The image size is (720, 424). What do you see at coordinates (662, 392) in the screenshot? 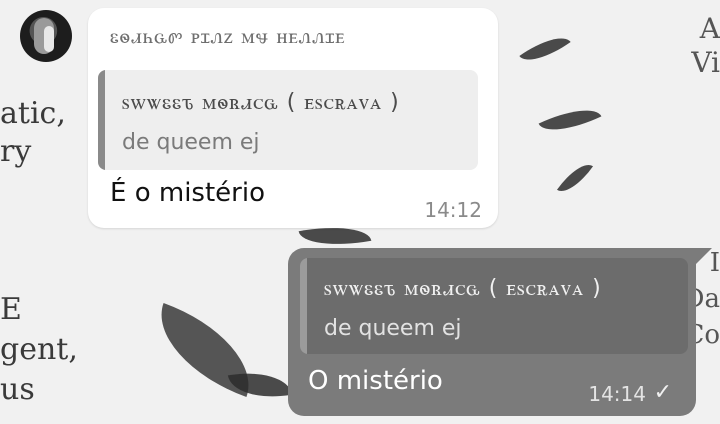
I see `check-icon: ✓` at bounding box center [662, 392].